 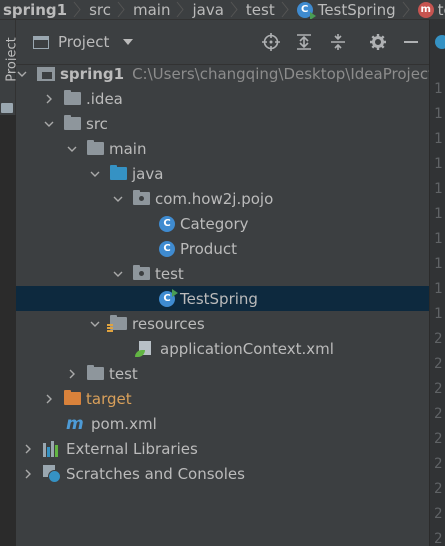 I want to click on tree-row-target: target, so click(x=222, y=398).